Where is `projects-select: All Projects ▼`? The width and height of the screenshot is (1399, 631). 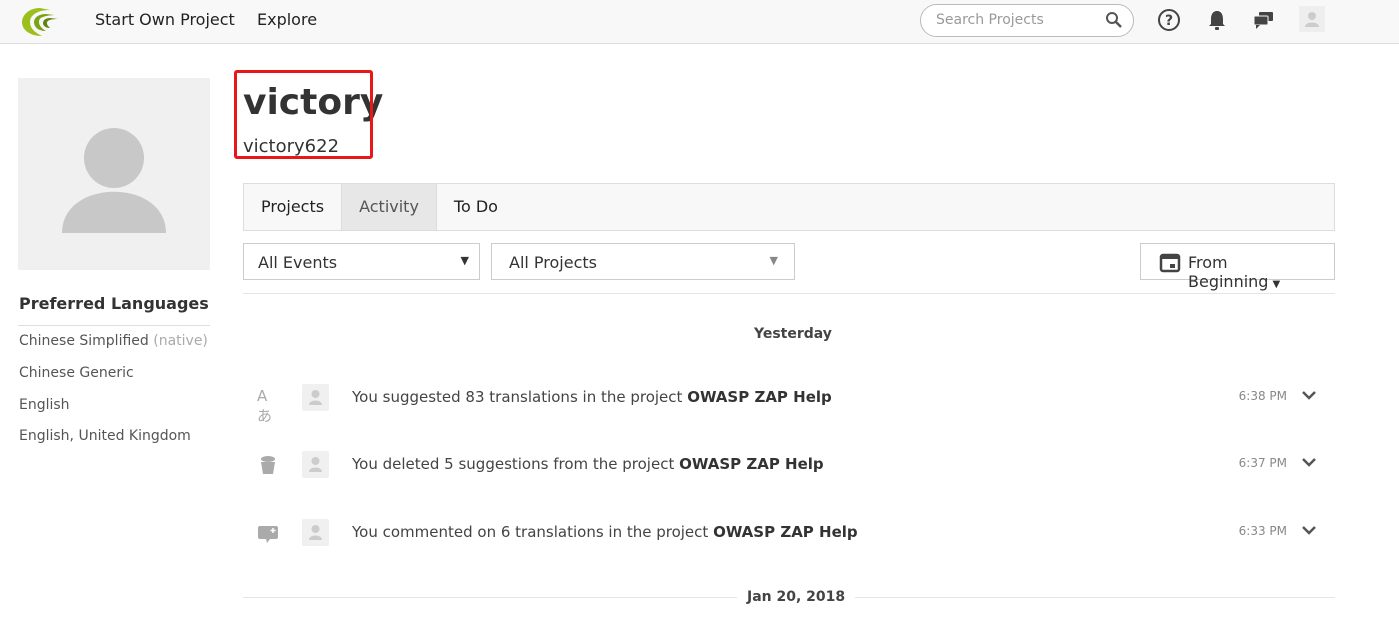 projects-select: All Projects ▼ is located at coordinates (643, 261).